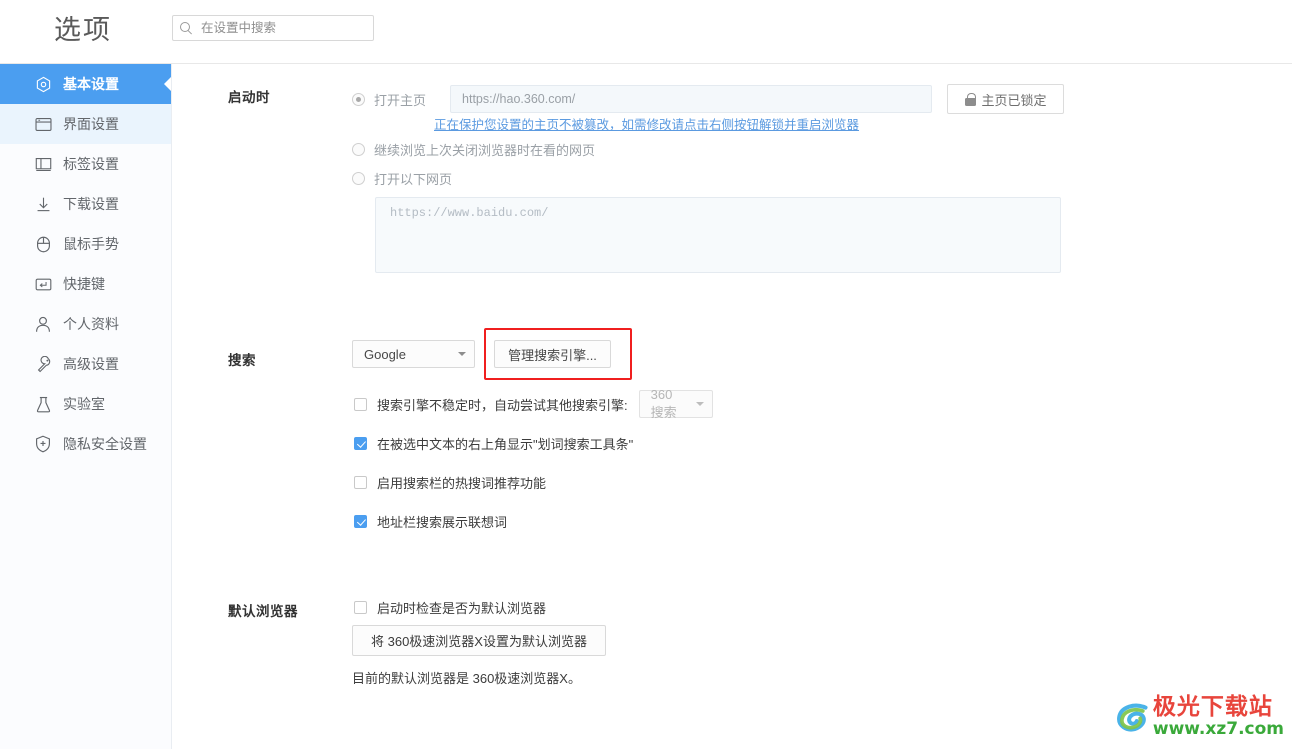  I want to click on fallback-engine-select: 360搜索, so click(675, 403).